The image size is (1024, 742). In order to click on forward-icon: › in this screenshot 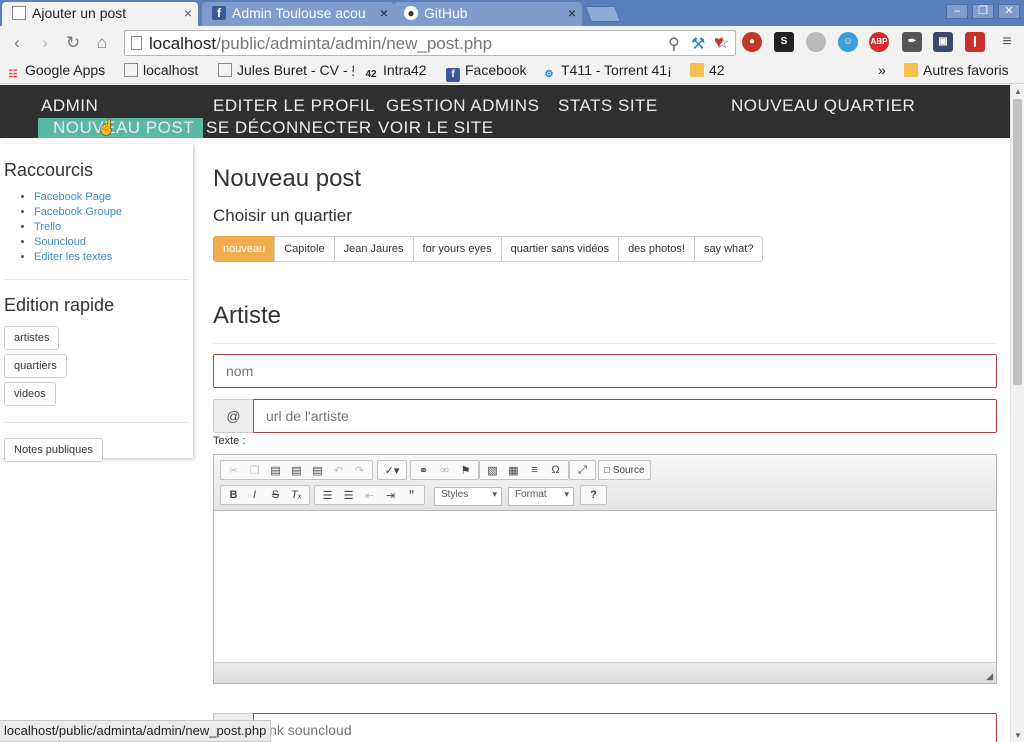, I will do `click(45, 43)`.